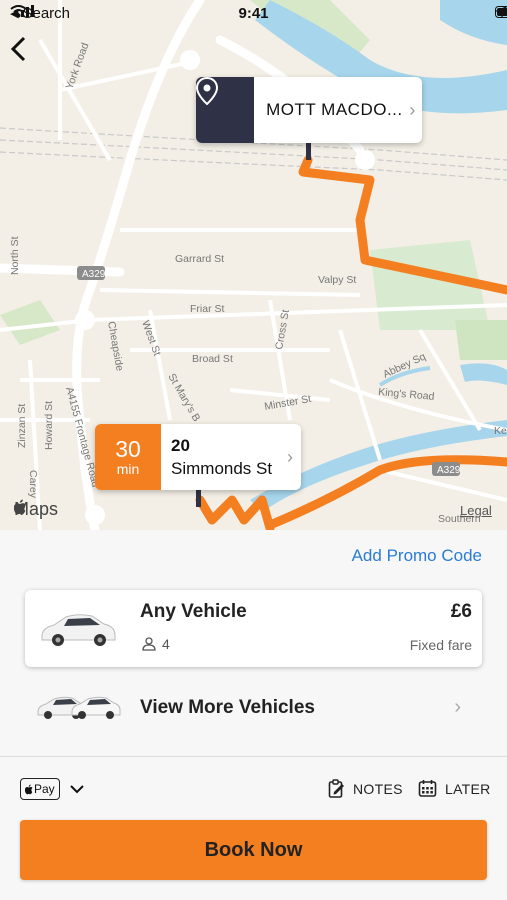 This screenshot has height=900, width=507. What do you see at coordinates (461, 611) in the screenshot?
I see `vehicle-price: £6` at bounding box center [461, 611].